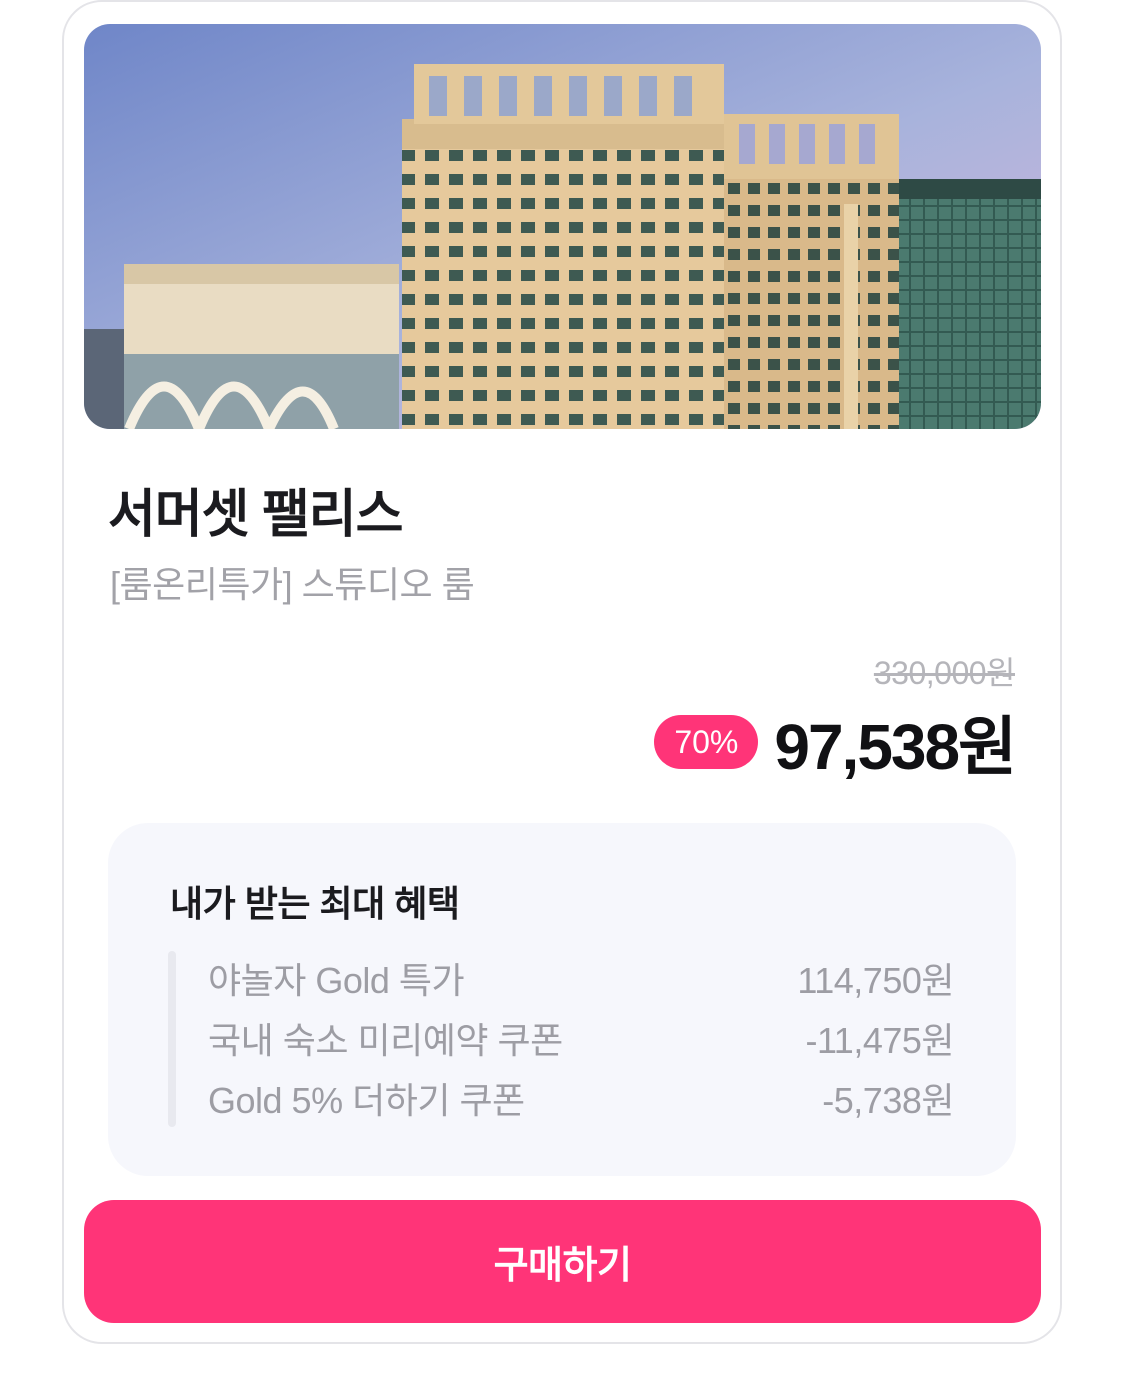 Image resolution: width=1125 pixels, height=1383 pixels. Describe the element at coordinates (172, 1039) in the screenshot. I see `benefit-divider` at that location.